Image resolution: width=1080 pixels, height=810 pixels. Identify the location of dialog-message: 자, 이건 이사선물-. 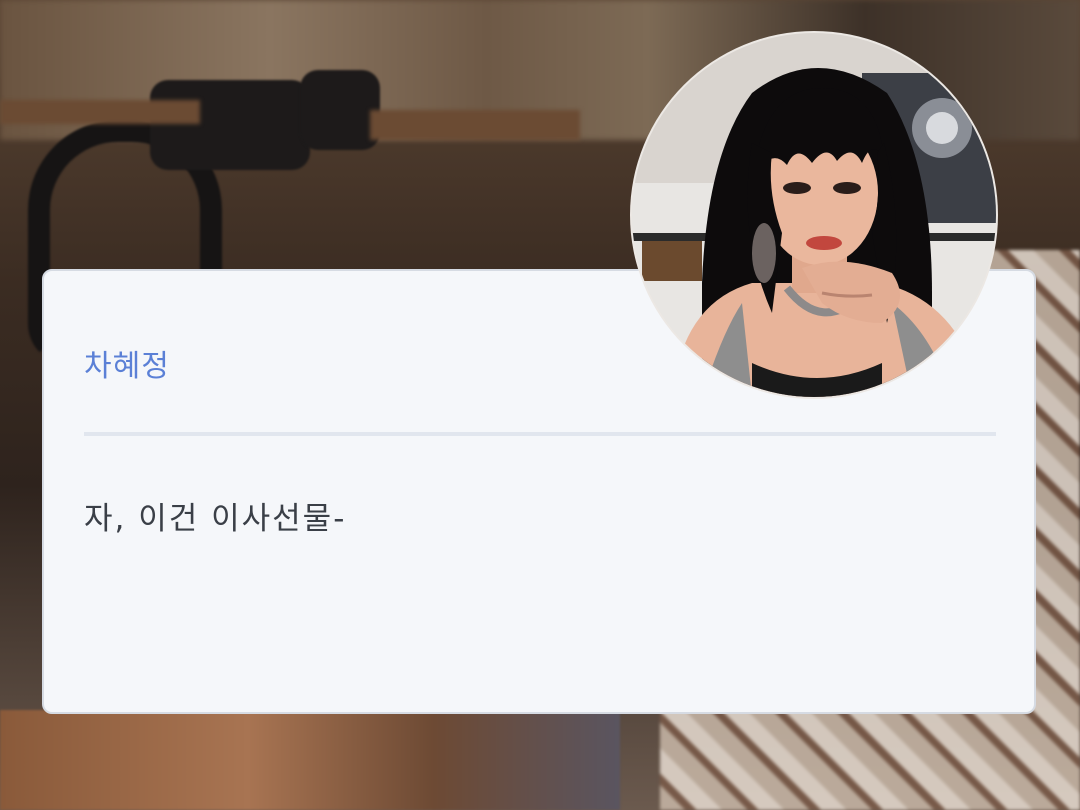
(215, 519).